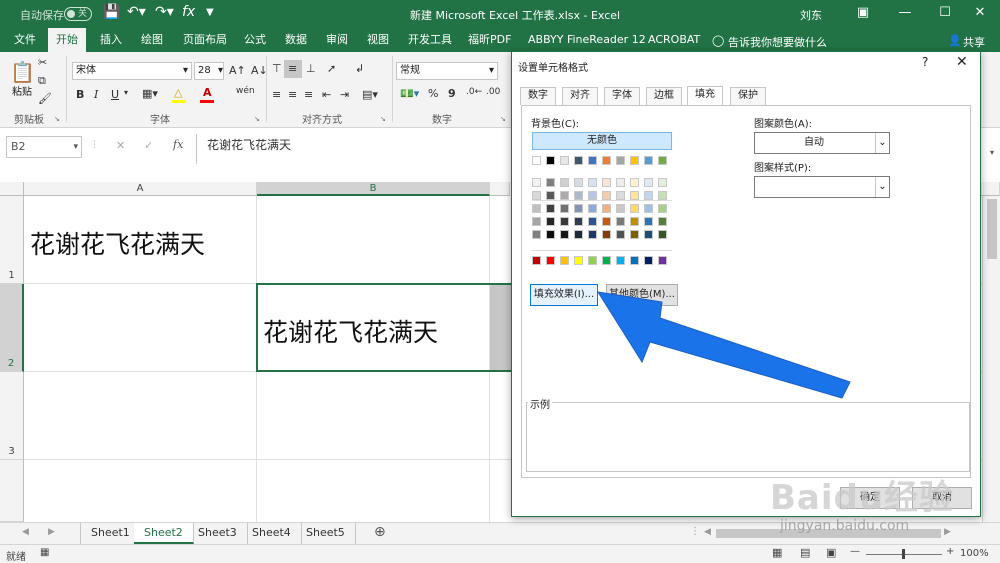  Describe the element at coordinates (42, 62) in the screenshot. I see `cut-icon: ✂` at that location.